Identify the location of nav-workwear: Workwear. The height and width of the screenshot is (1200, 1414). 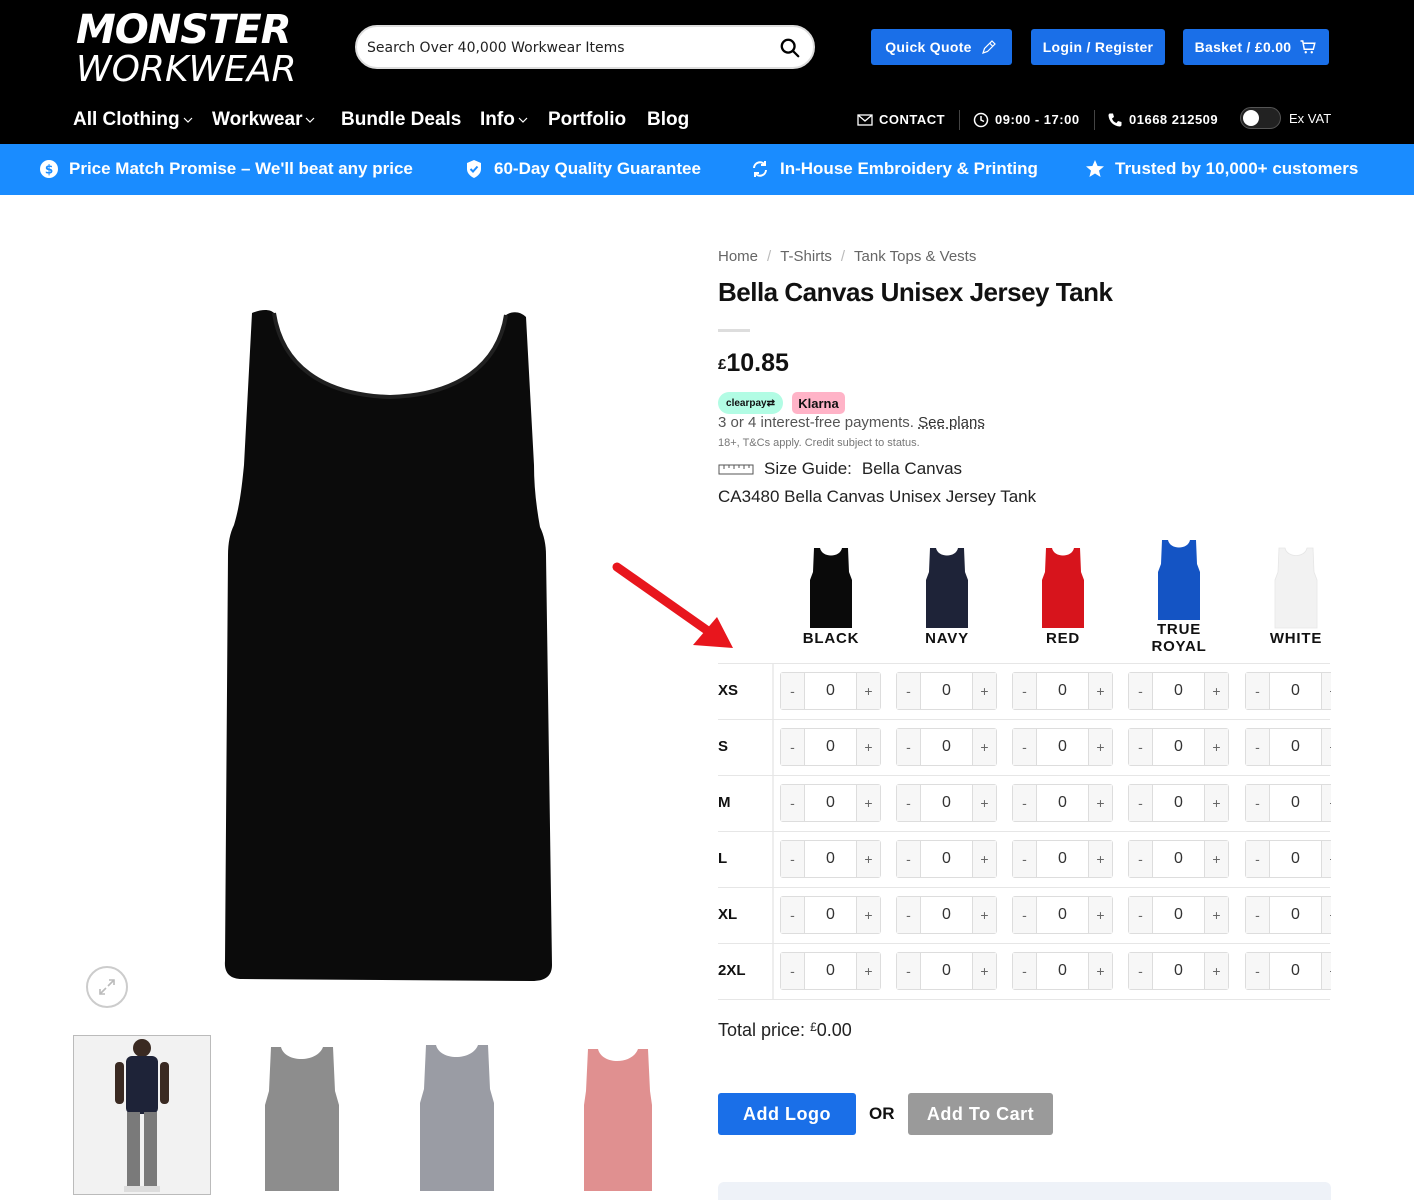
(263, 120).